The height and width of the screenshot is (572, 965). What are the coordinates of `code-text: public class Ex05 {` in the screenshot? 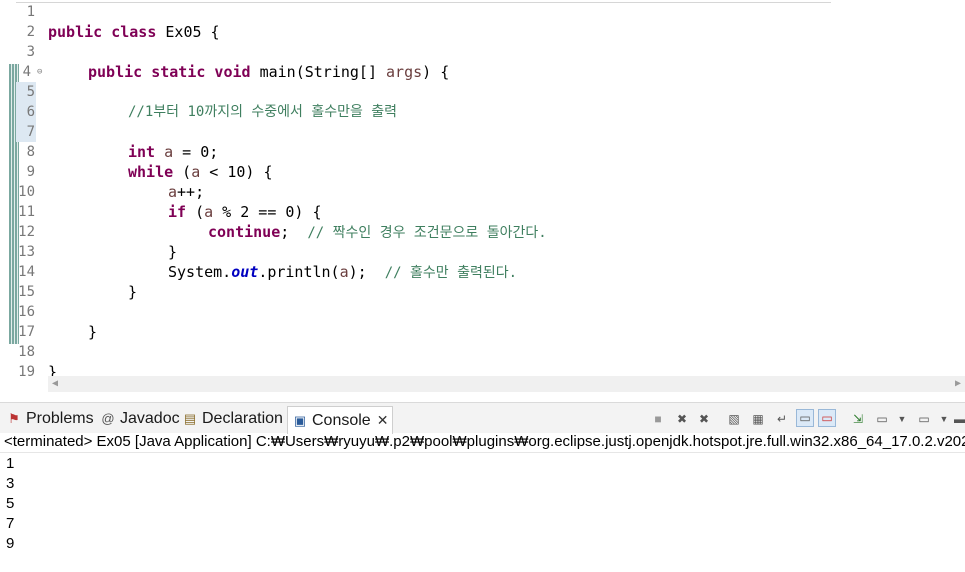 It's located at (134, 32).